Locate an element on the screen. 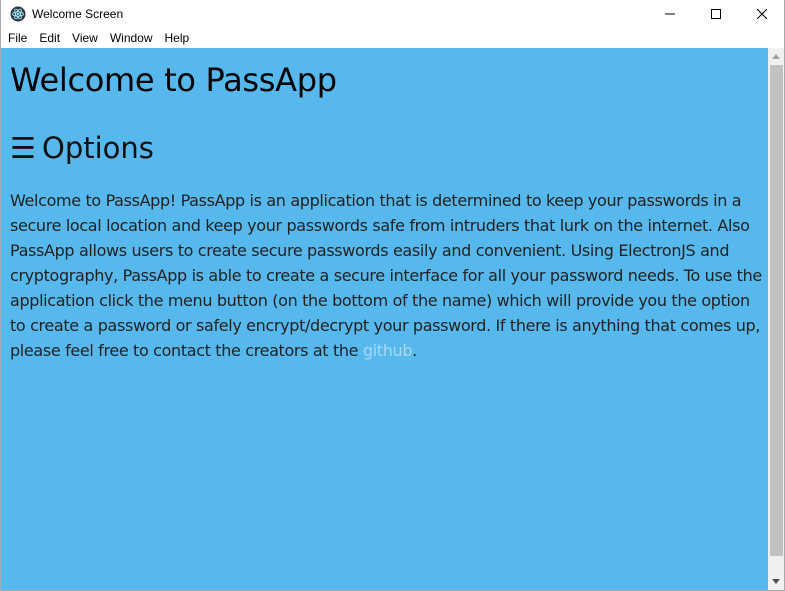 This screenshot has width=785, height=591. minimize-icon is located at coordinates (670, 14).